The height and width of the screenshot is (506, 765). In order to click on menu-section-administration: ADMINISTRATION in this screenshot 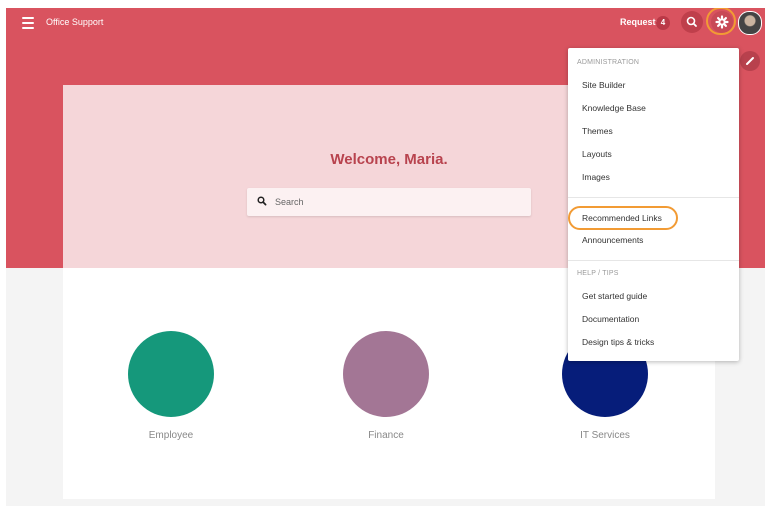, I will do `click(608, 62)`.